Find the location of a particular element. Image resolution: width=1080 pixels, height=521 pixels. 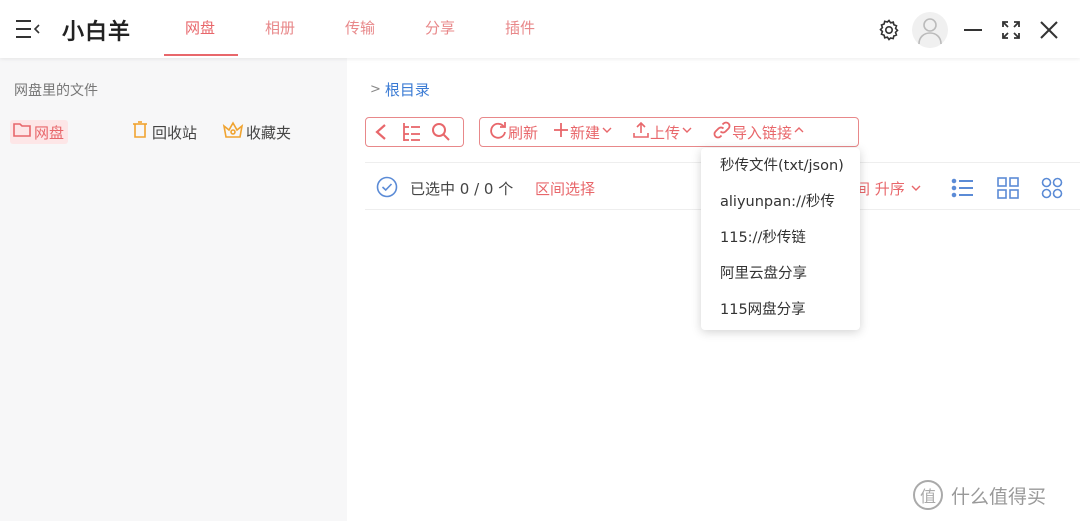

watermark: 值 什么值得买 is located at coordinates (979, 495).